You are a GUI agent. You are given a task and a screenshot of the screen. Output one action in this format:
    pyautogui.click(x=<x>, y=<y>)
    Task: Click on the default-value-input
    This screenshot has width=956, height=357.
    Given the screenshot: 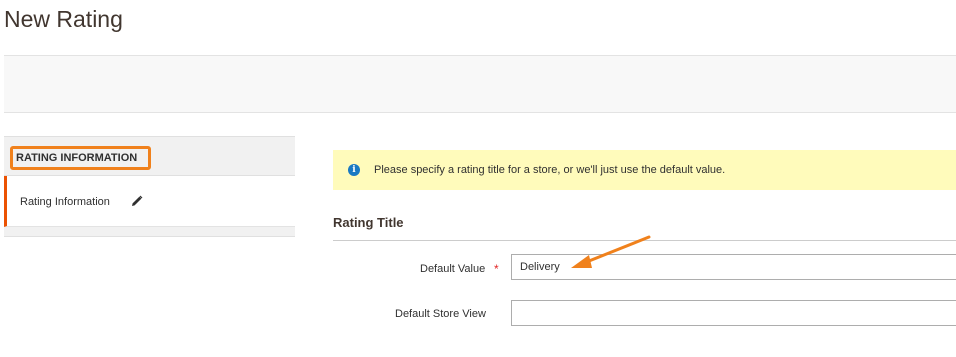 What is the action you would take?
    pyautogui.click(x=733, y=267)
    